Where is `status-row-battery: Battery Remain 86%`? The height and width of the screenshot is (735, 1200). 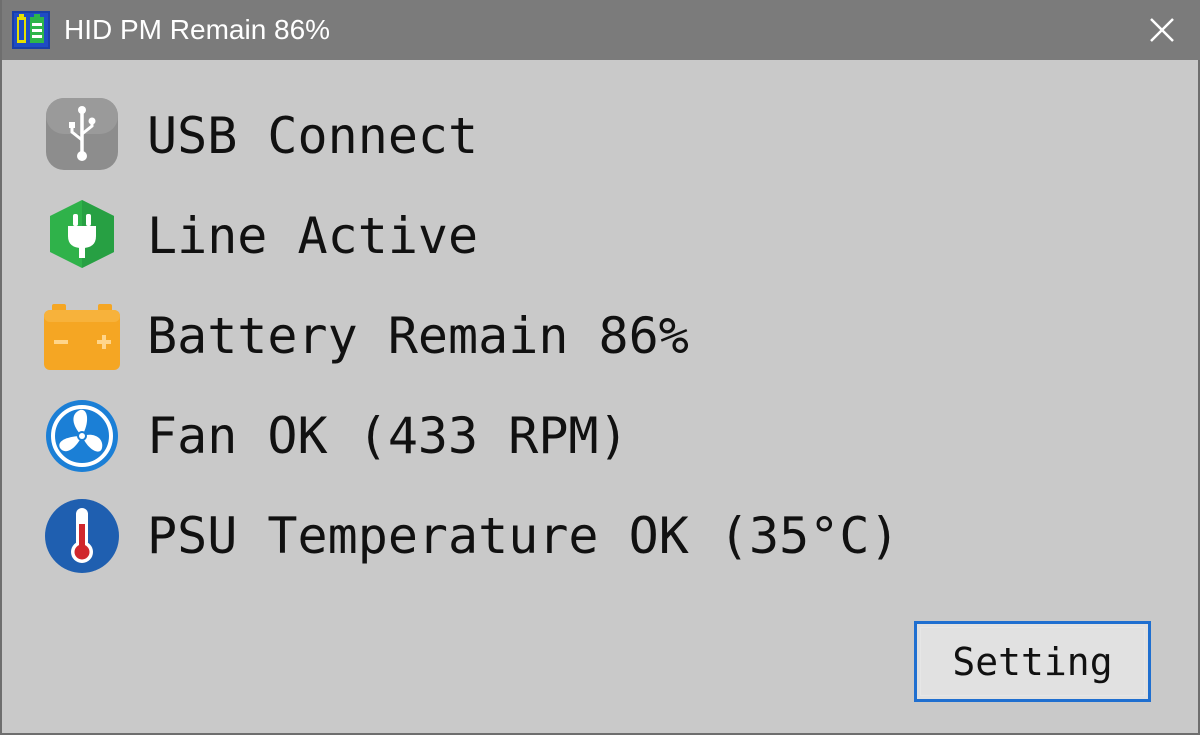 status-row-battery: Battery Remain 86% is located at coordinates (365, 336).